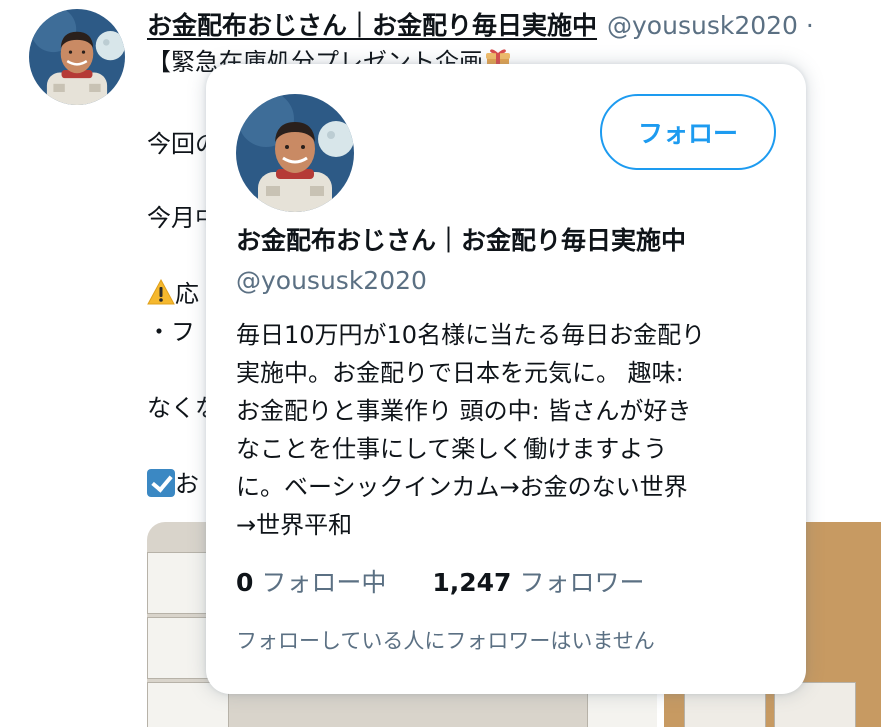 The image size is (881, 727). I want to click on tweet-author-name: お金配布おじさん｜お金配り毎日実施中, so click(372, 25).